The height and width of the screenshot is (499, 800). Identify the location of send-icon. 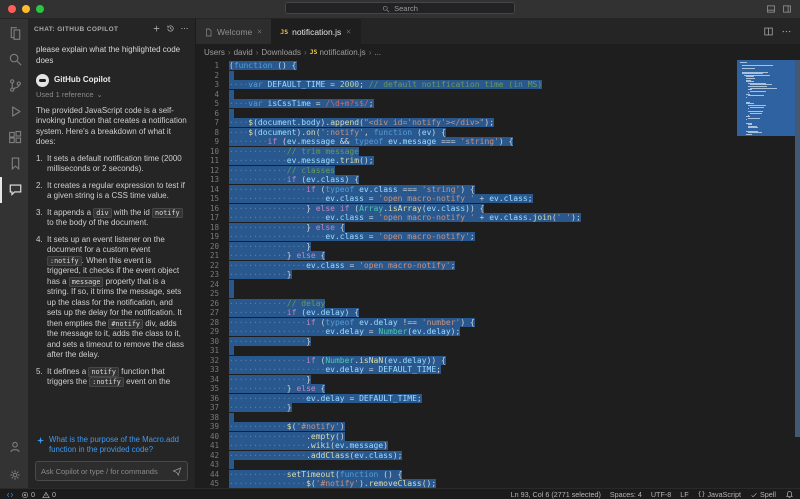
(177, 471).